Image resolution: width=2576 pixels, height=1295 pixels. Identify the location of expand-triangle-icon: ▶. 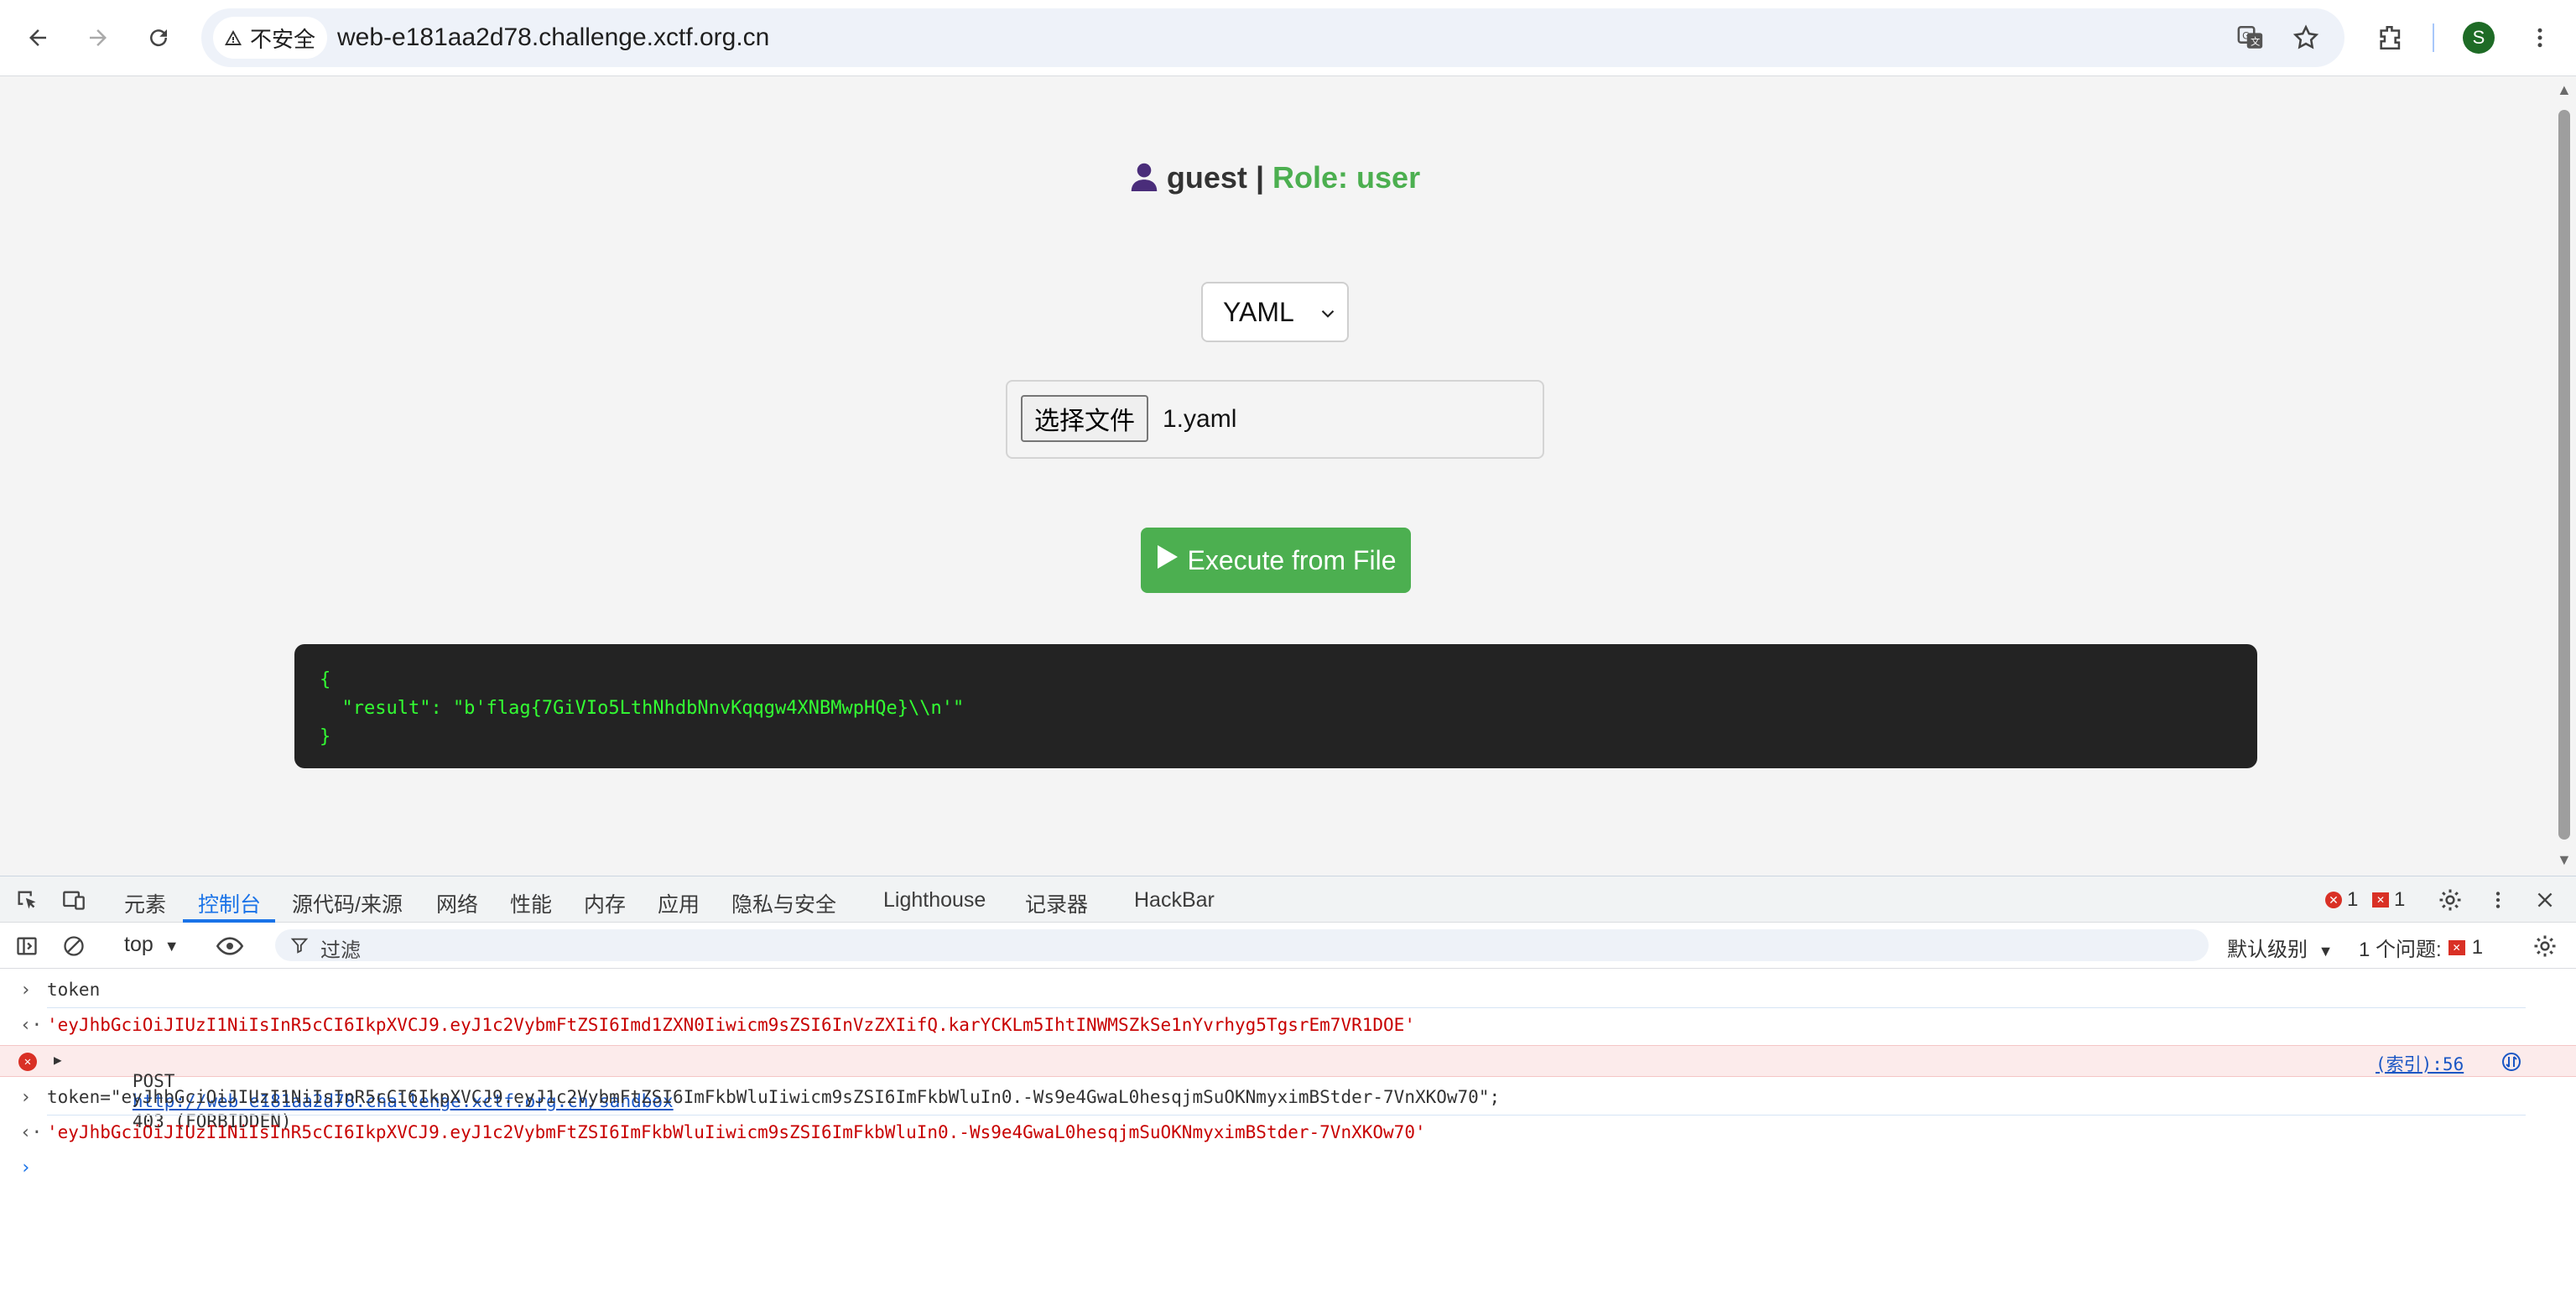
(58, 1060).